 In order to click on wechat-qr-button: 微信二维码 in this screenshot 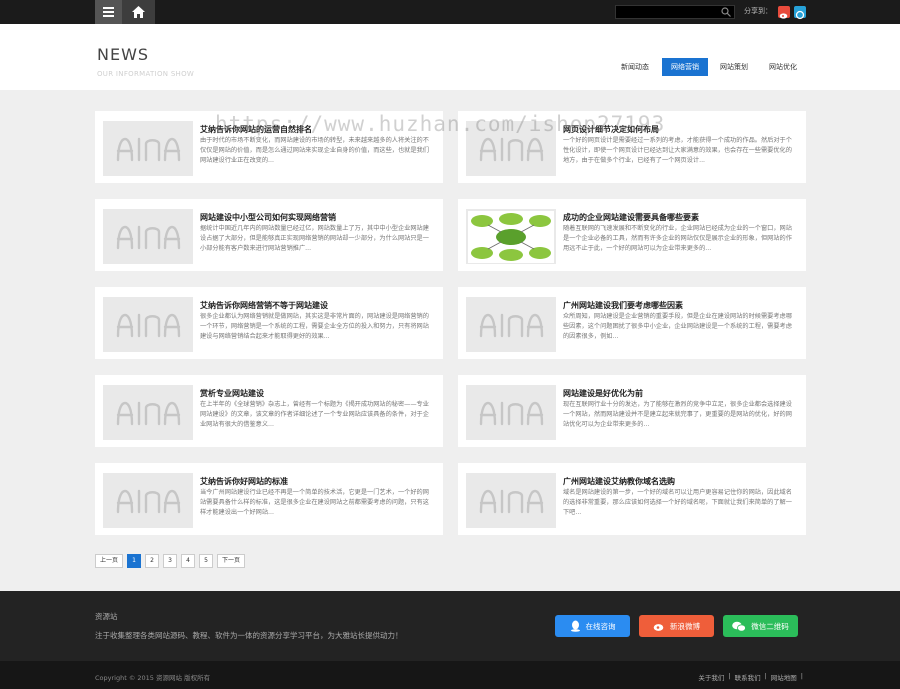, I will do `click(760, 626)`.